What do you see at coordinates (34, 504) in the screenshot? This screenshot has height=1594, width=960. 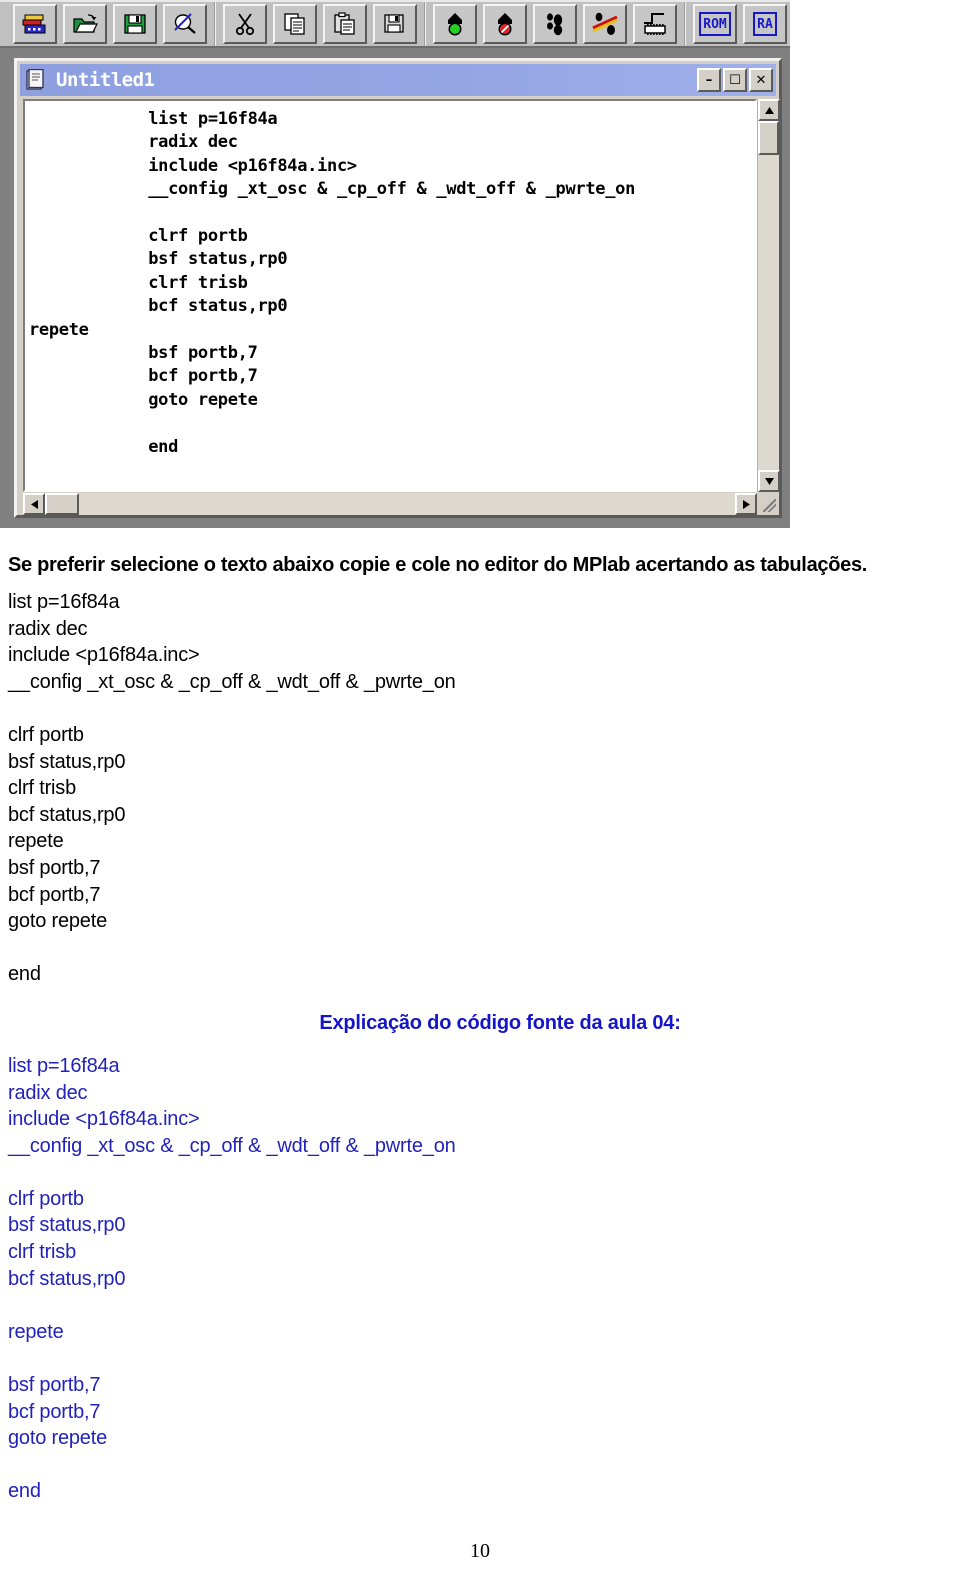 I see `scroll-left-button` at bounding box center [34, 504].